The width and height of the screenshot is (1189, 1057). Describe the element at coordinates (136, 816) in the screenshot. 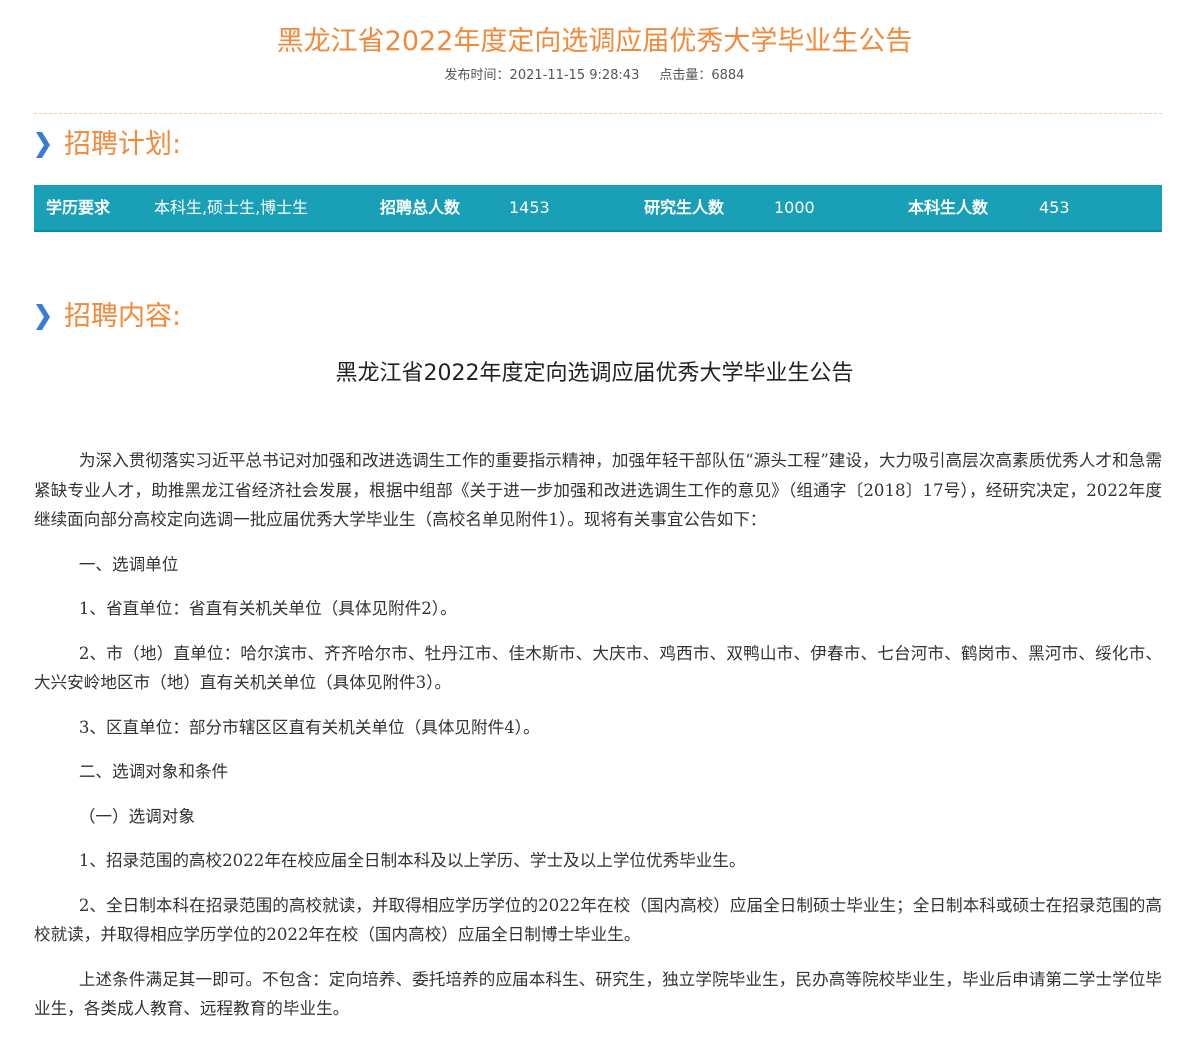

I see `subsection-heading: （一）选调对象` at that location.